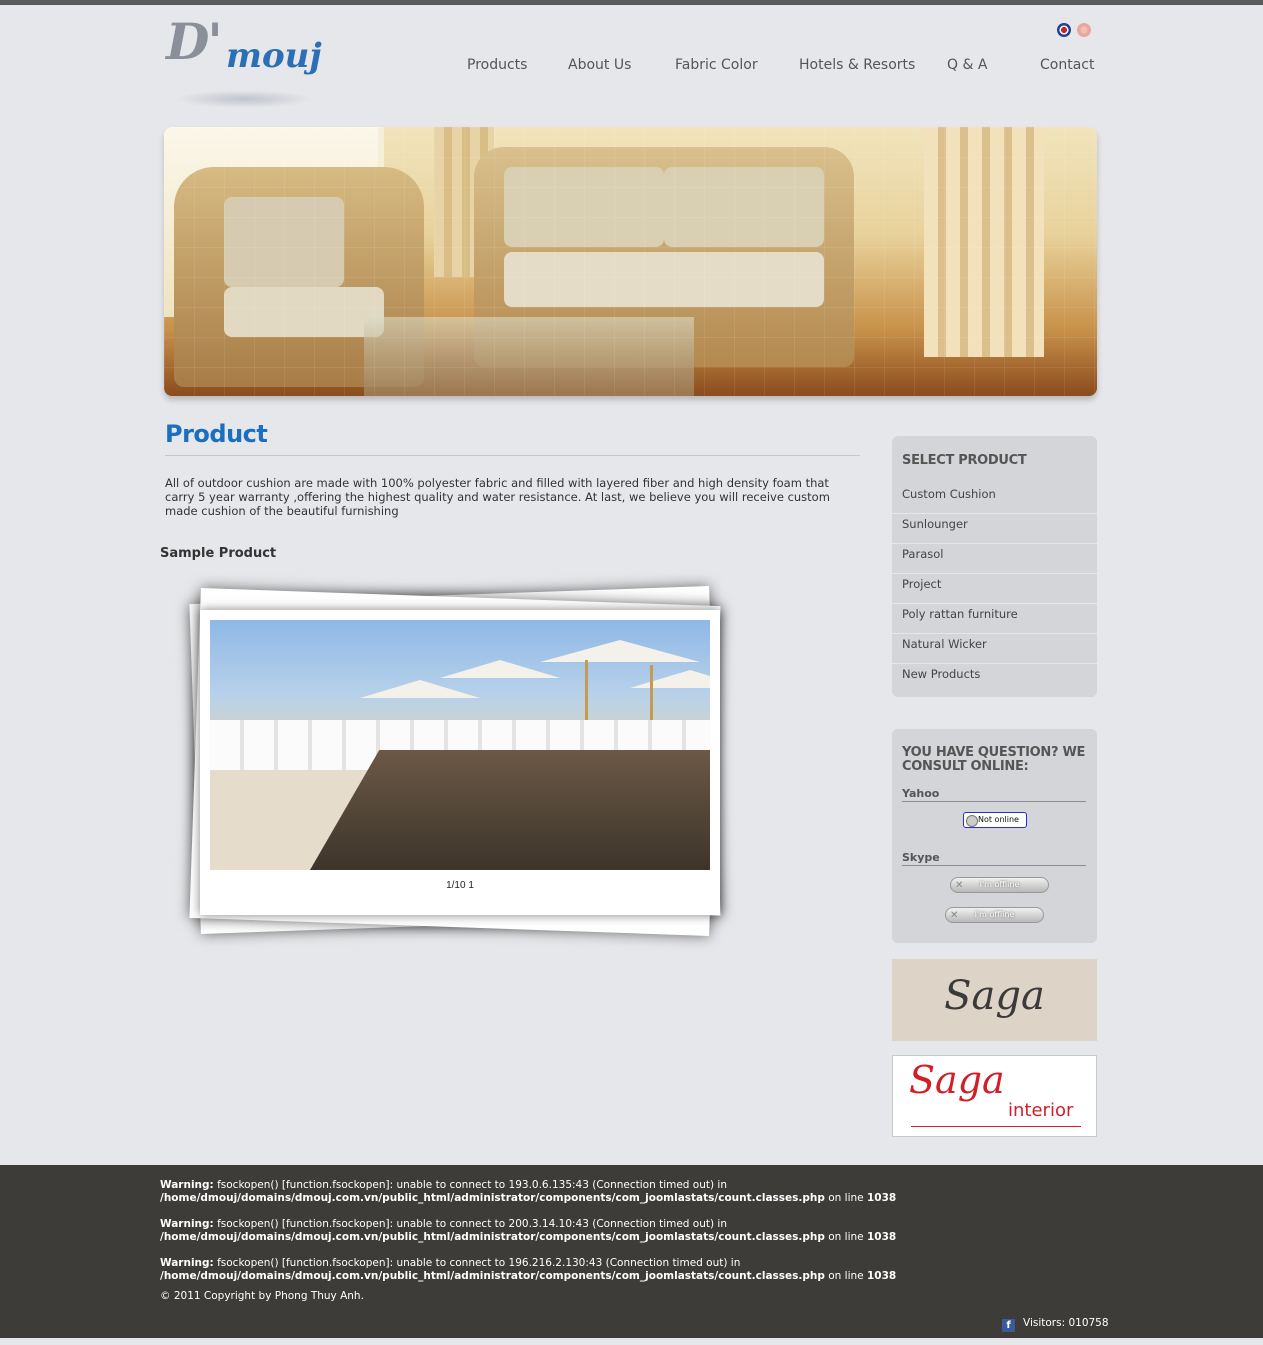 The height and width of the screenshot is (1345, 1263). I want to click on visitor-counter: f Visitors: 010758, so click(1055, 1324).